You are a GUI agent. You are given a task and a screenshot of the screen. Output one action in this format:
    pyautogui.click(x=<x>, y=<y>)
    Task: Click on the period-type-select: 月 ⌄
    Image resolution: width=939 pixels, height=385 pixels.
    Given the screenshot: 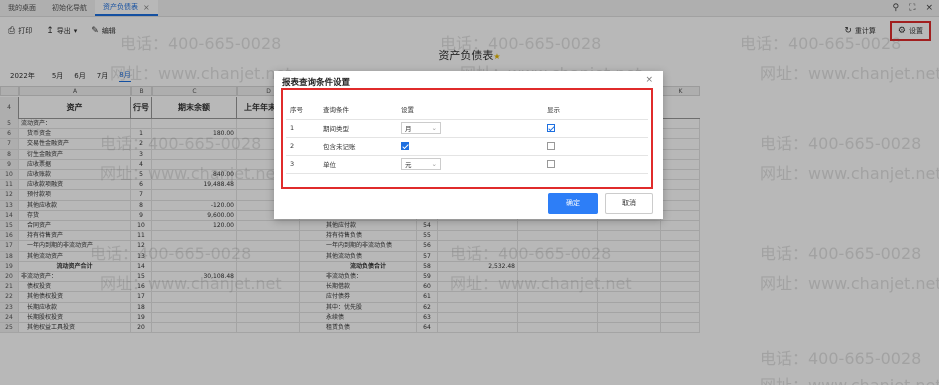 What is the action you would take?
    pyautogui.click(x=421, y=128)
    